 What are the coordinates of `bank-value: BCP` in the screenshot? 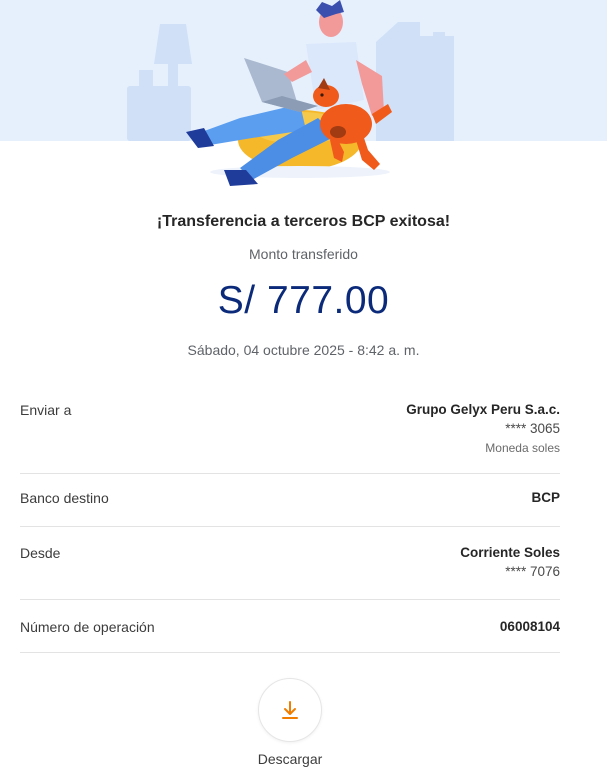 It's located at (545, 497).